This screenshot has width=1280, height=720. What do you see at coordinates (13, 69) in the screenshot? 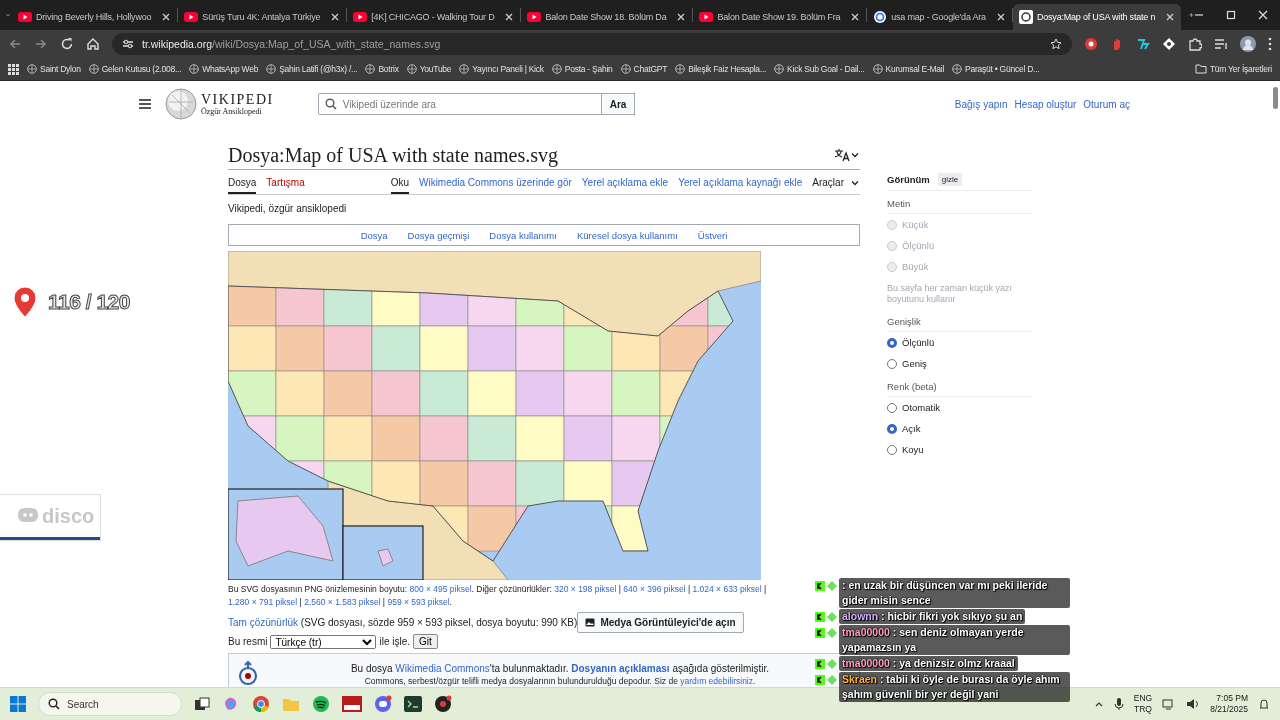
I see `apps-grid-icon` at bounding box center [13, 69].